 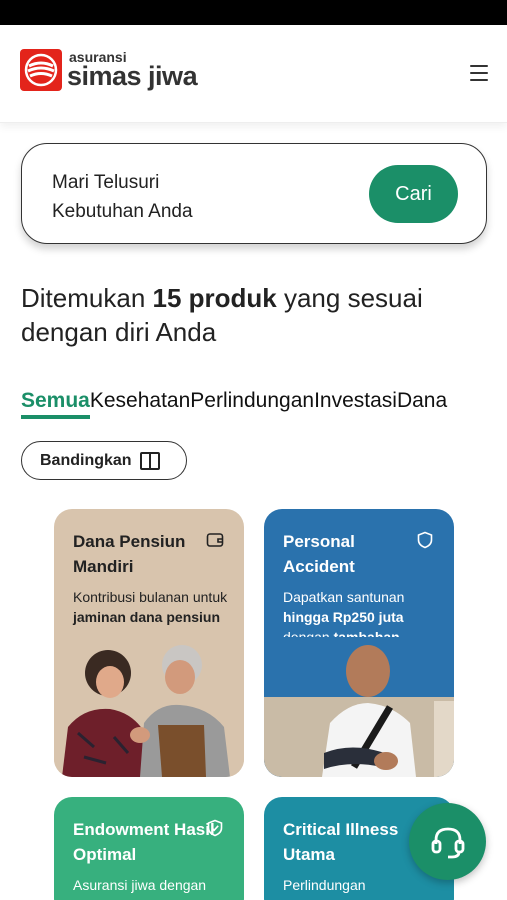 I want to click on tab-perlindungan: Perlindungan, so click(x=252, y=404).